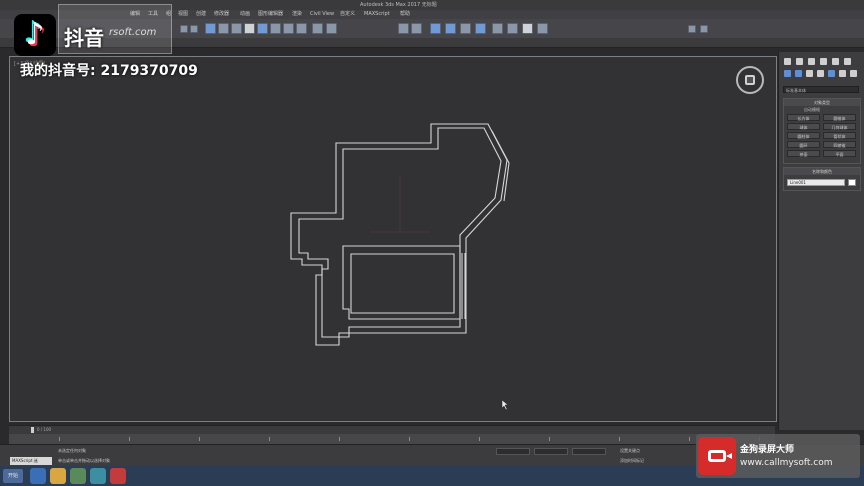 The width and height of the screenshot is (864, 486). What do you see at coordinates (803, 153) in the screenshot?
I see `teapot-button: 茶壶` at bounding box center [803, 153].